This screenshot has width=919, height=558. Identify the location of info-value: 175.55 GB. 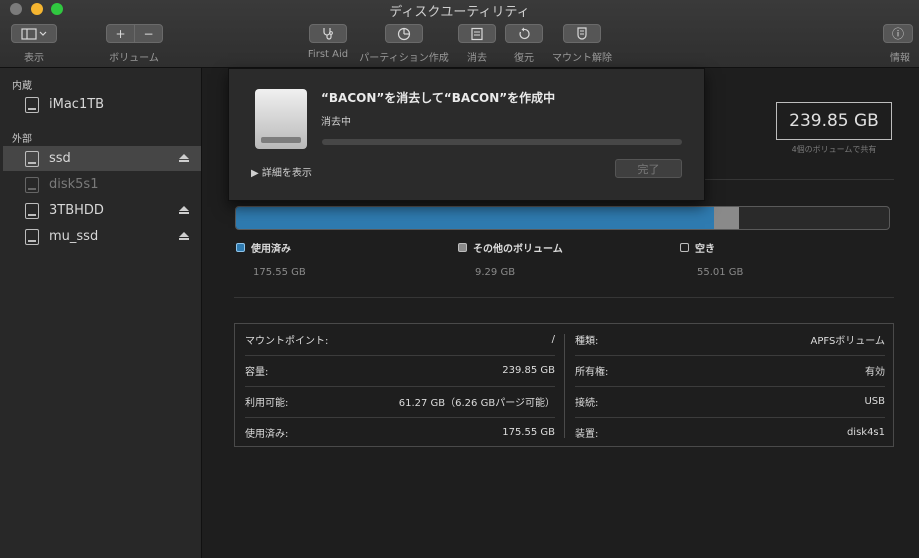
(528, 432).